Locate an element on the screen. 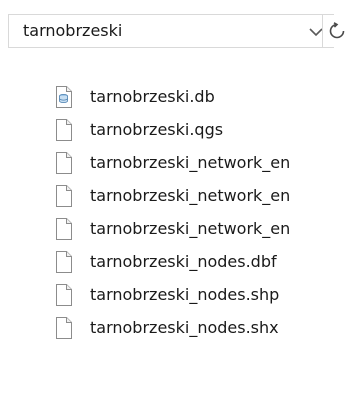 This screenshot has height=414, width=350. file-name: tarnobrzeski_nodes.shp is located at coordinates (185, 294).